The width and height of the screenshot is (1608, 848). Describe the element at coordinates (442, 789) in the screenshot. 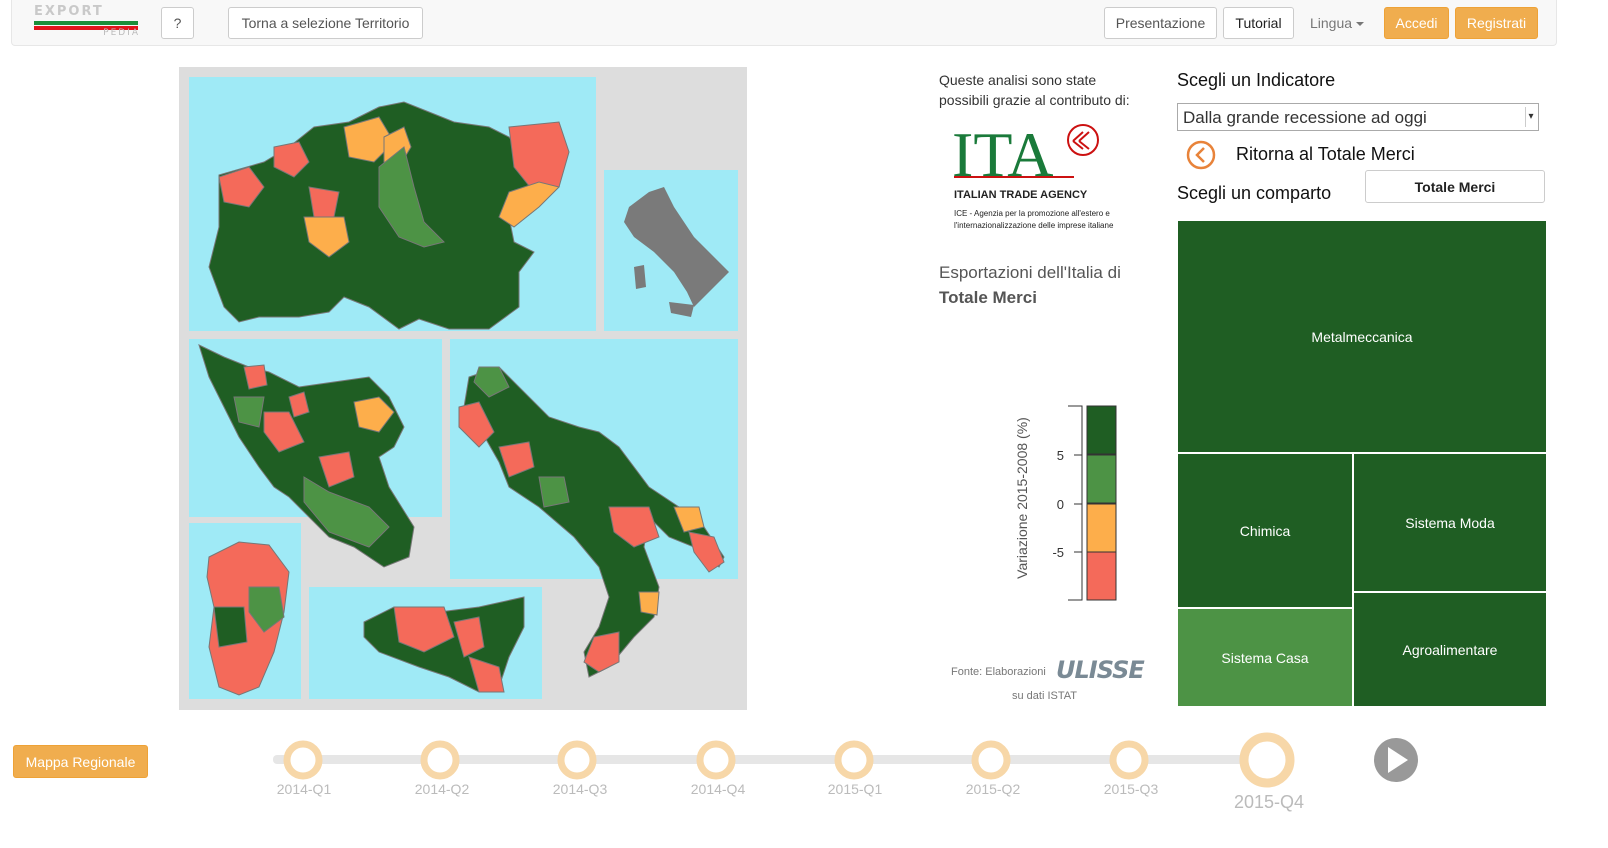

I see `quarter-label: 2014-Q2` at that location.